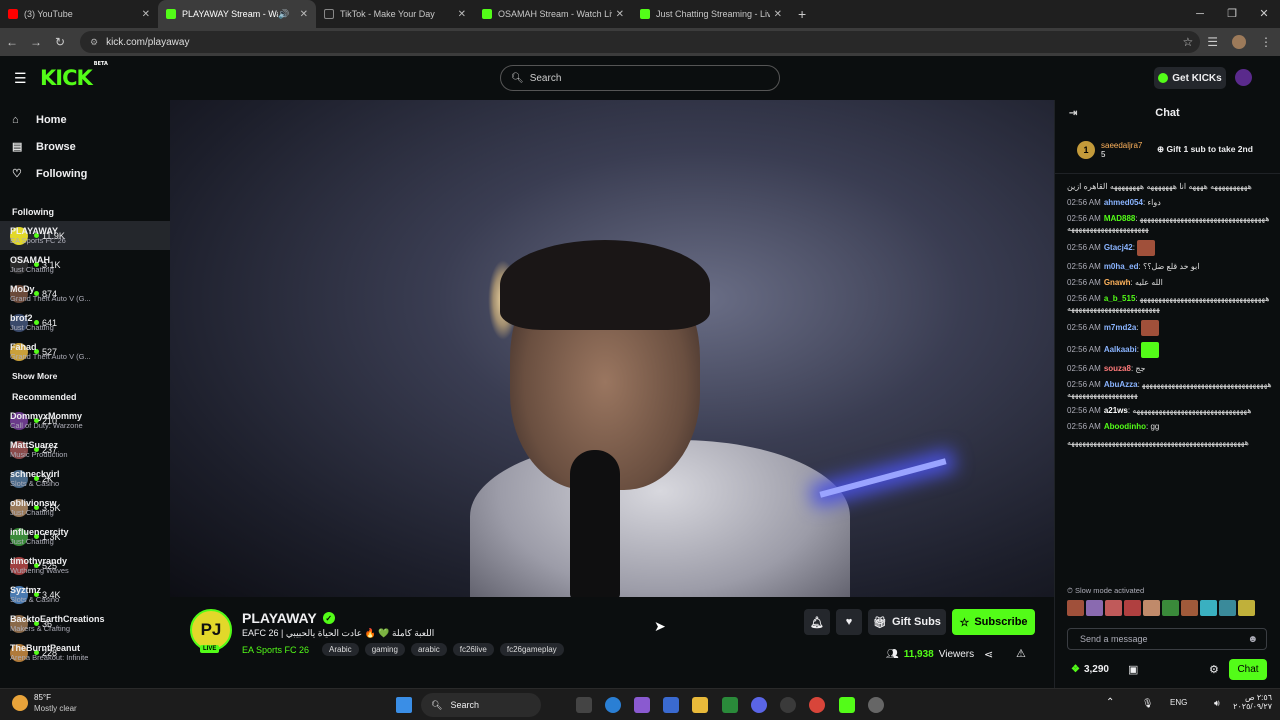  I want to click on store-icon, so click(671, 705).